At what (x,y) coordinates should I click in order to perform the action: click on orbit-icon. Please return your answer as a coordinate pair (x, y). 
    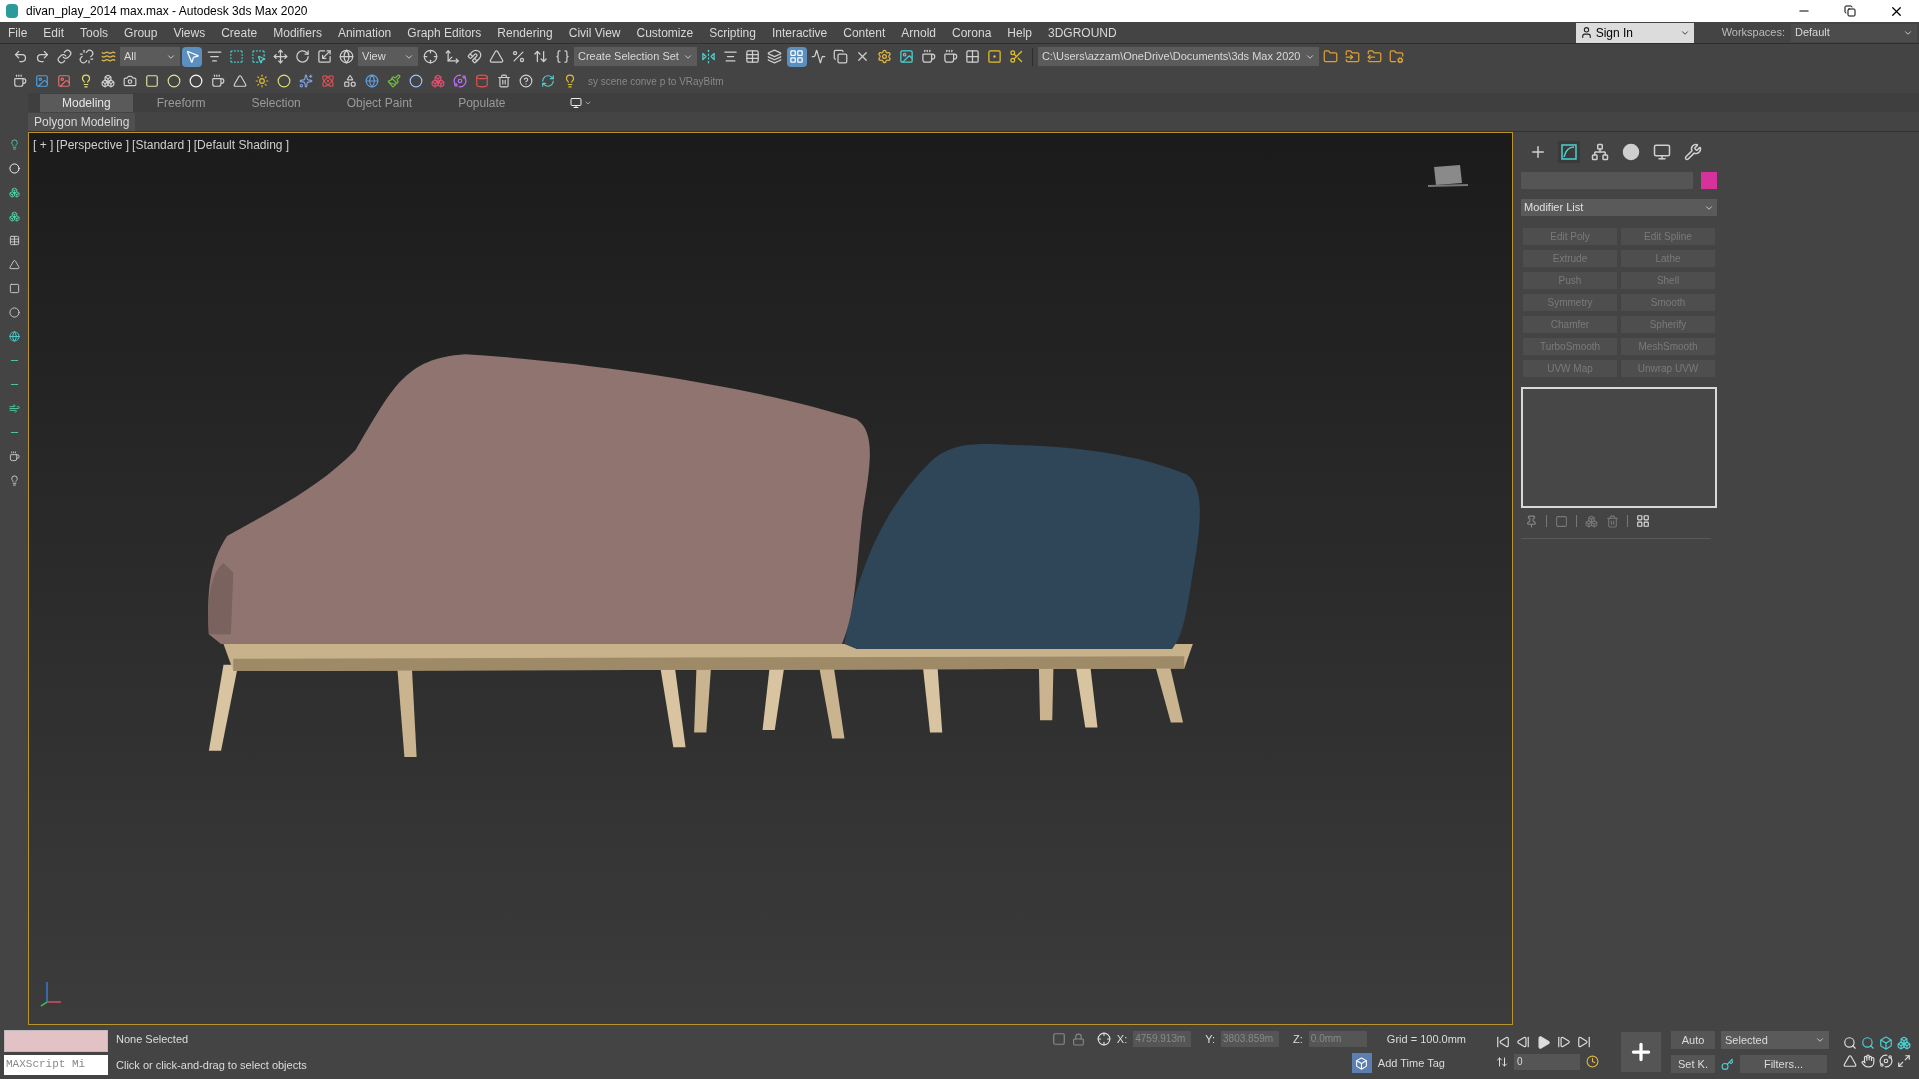
    Looking at the image, I should click on (1886, 1061).